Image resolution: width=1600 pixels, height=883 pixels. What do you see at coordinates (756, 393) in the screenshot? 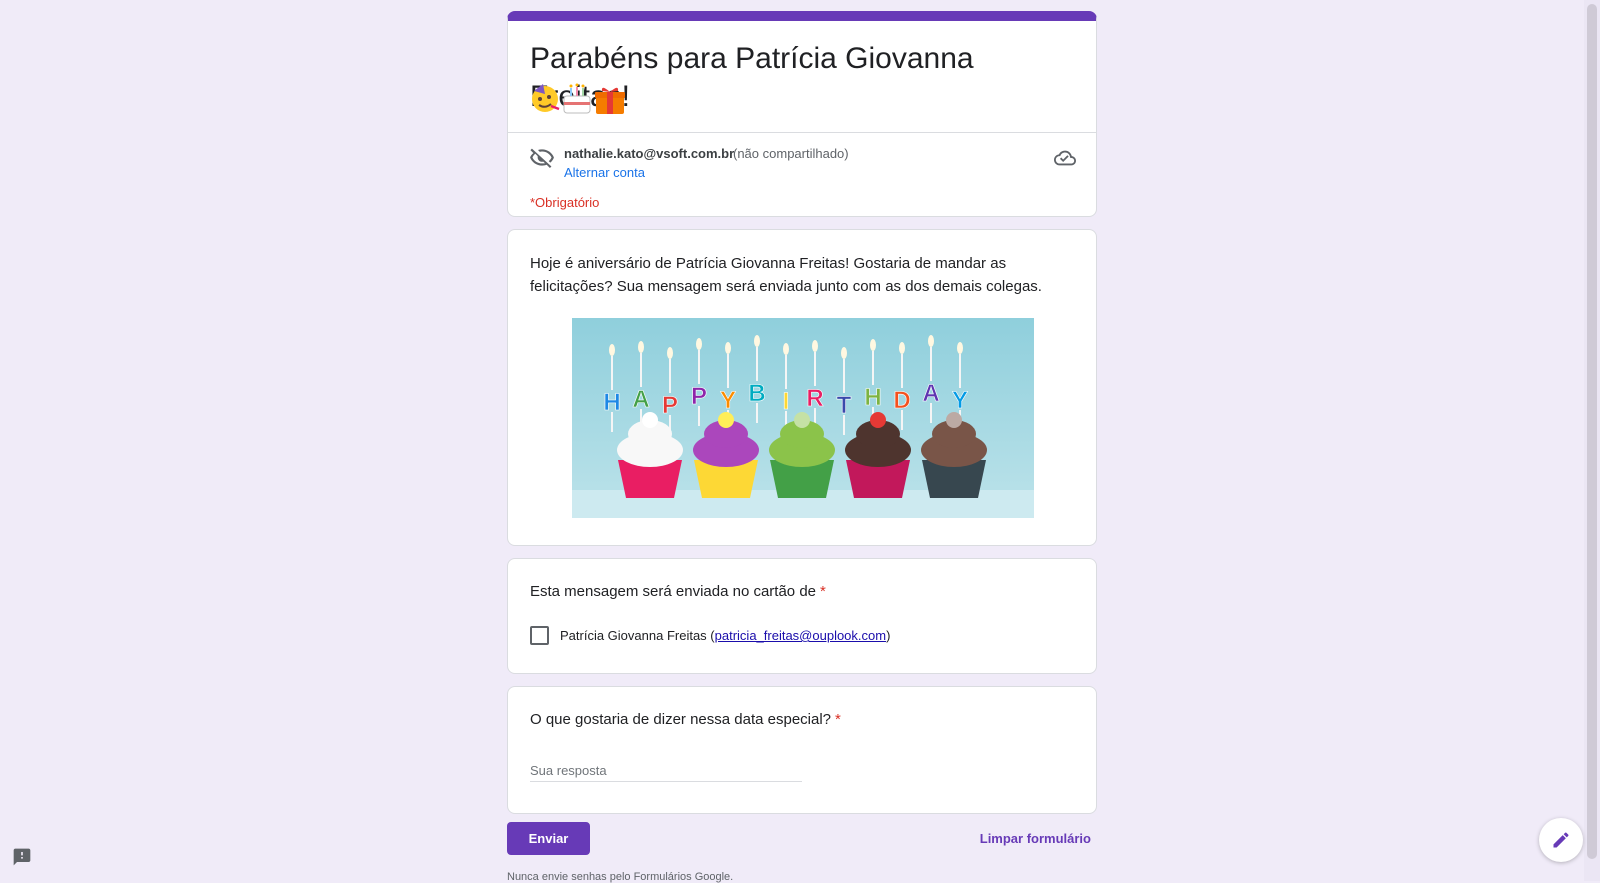
I see `svg-text: B` at bounding box center [756, 393].